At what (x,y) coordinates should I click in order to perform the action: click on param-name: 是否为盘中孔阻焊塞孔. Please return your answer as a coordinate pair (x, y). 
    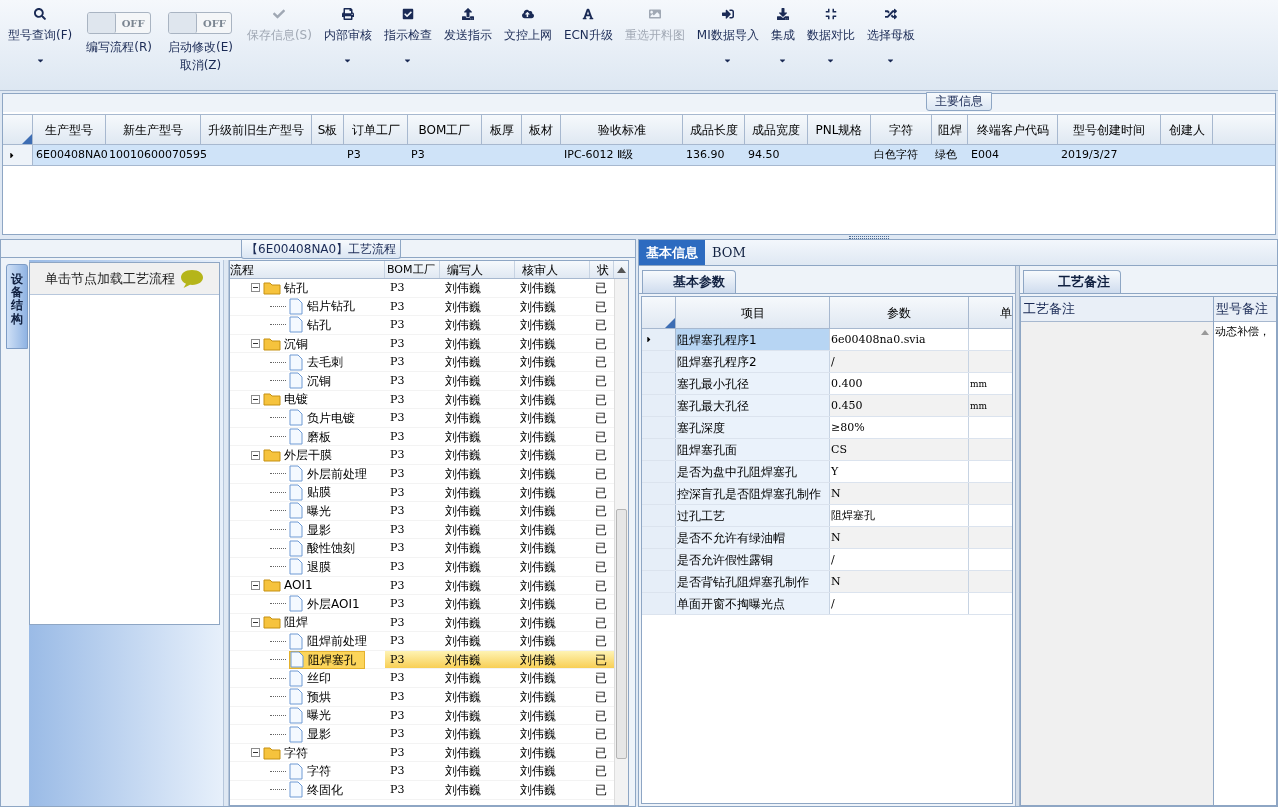
    Looking at the image, I should click on (753, 471).